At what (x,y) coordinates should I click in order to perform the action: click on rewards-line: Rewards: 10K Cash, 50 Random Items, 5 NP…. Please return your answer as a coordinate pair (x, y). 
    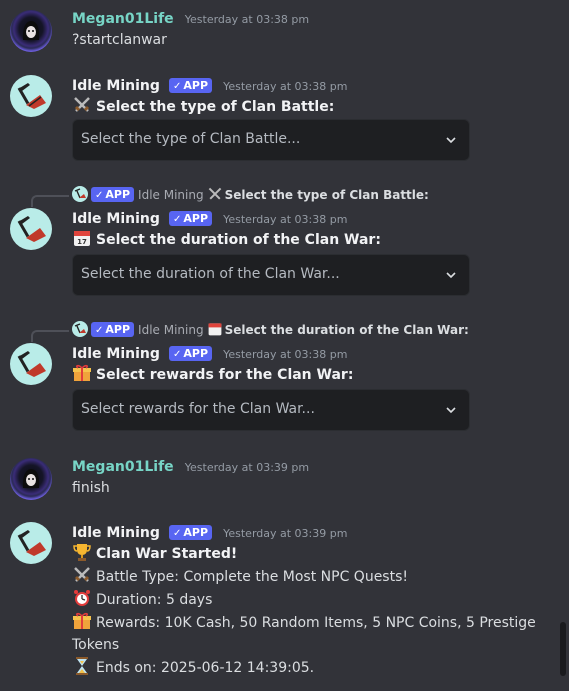
    Looking at the image, I should click on (315, 622).